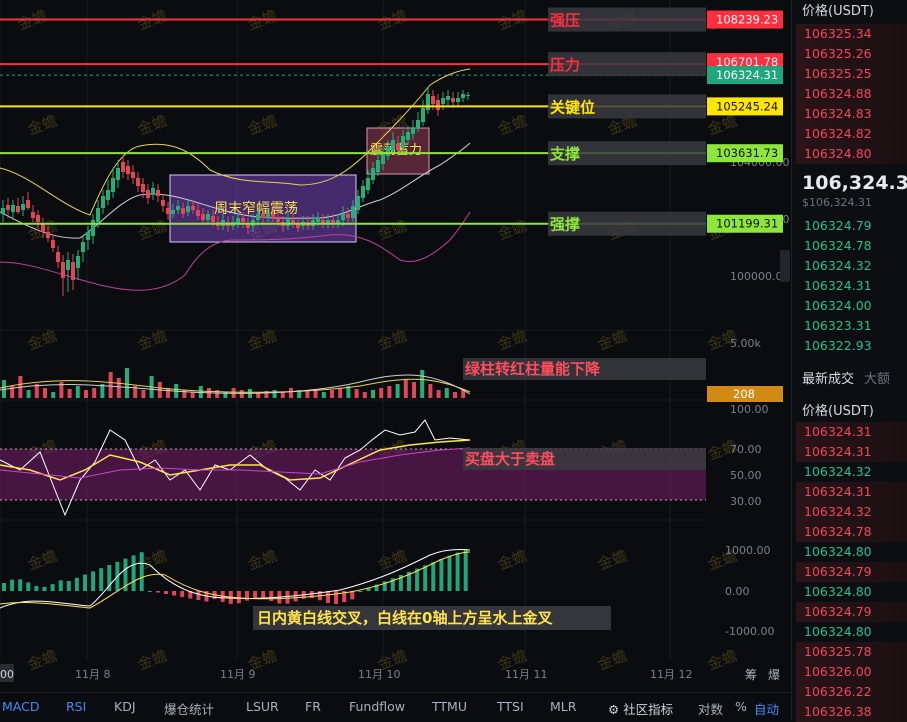 The width and height of the screenshot is (907, 722). Describe the element at coordinates (837, 202) in the screenshot. I see `last-price-usd: $106,324.31` at that location.